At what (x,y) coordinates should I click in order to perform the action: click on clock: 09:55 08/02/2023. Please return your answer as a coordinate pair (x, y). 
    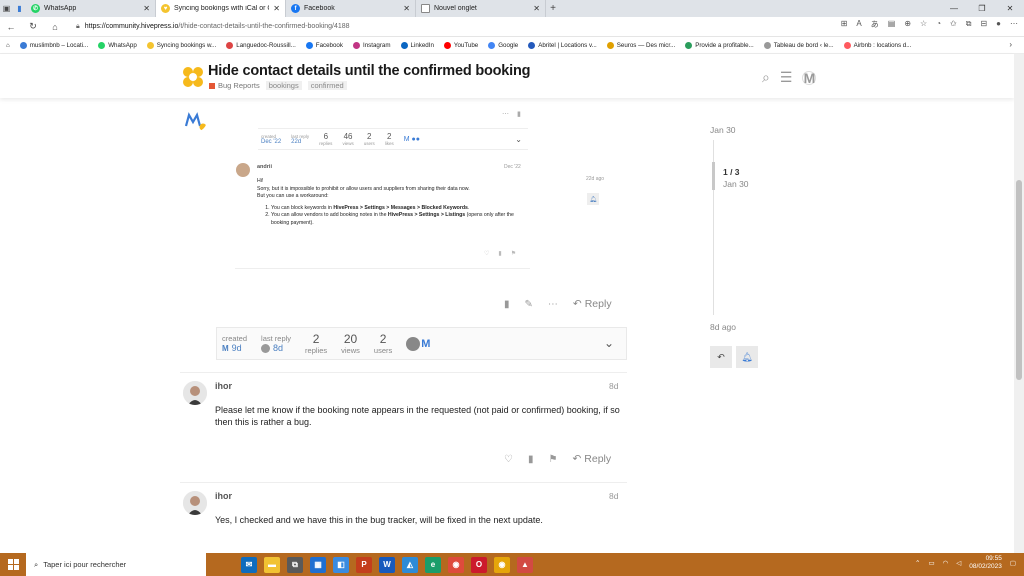
    Looking at the image, I should click on (985, 563).